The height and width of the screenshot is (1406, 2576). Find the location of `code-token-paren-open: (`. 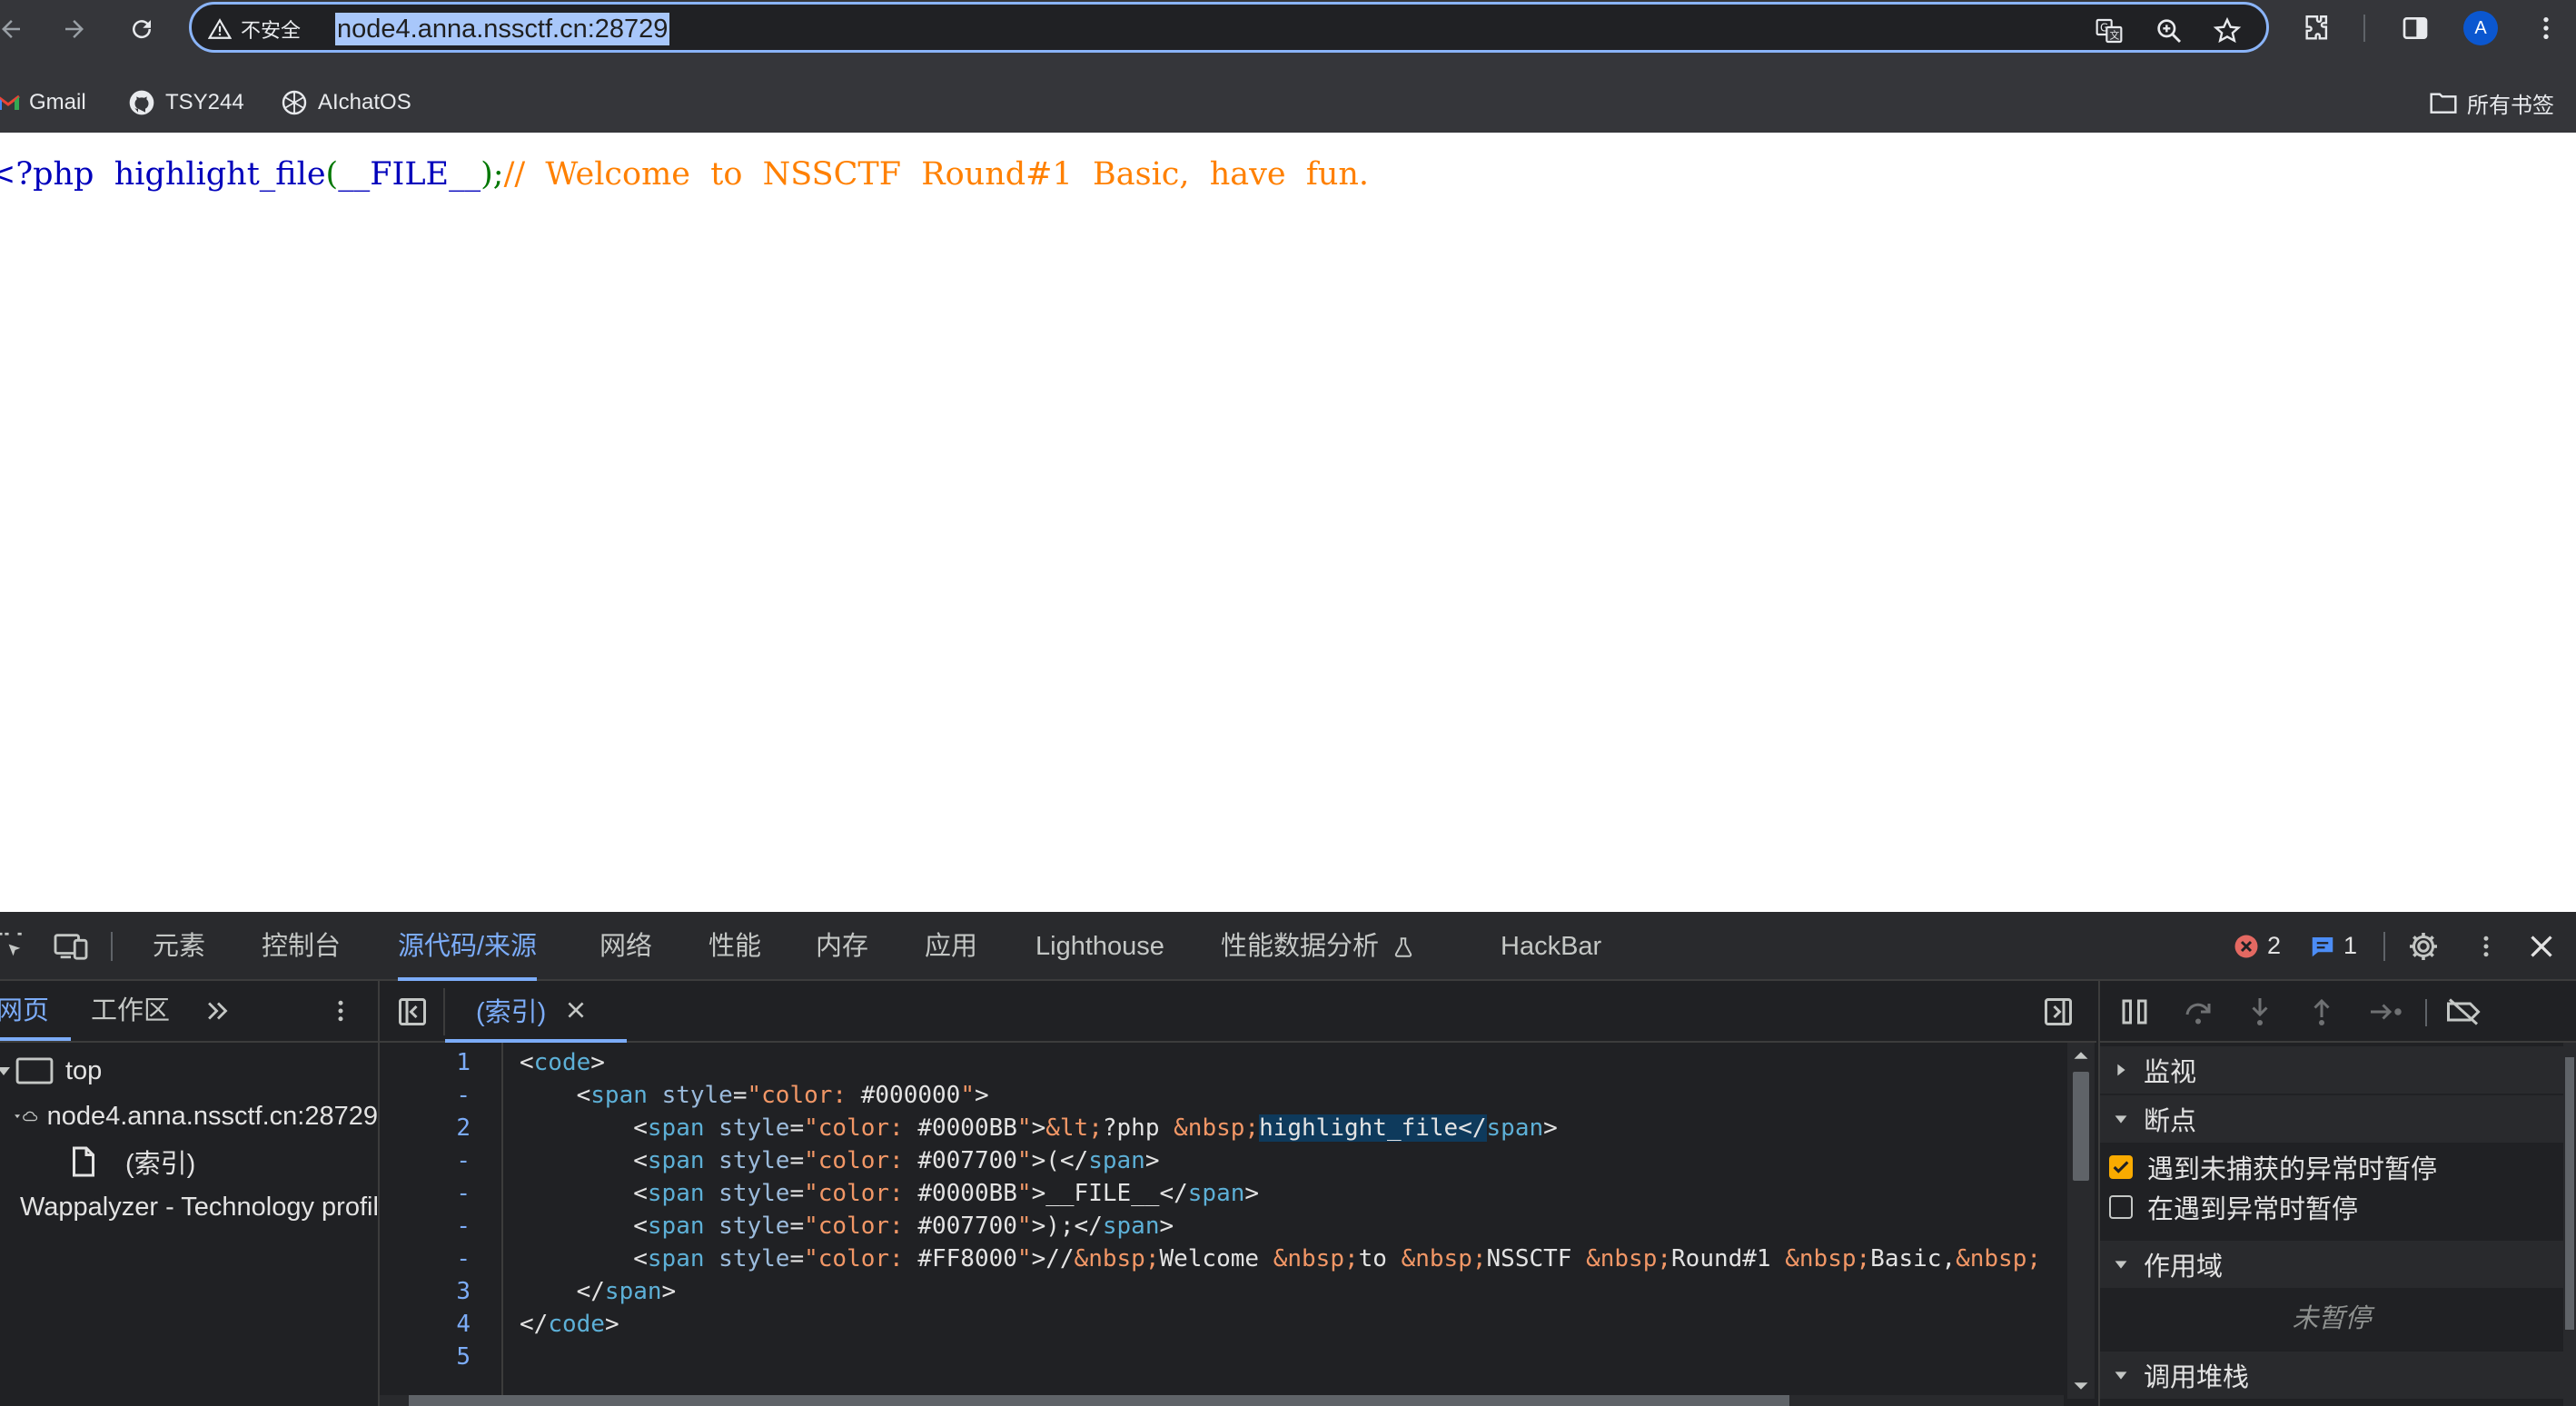

code-token-paren-open: ( is located at coordinates (332, 174).